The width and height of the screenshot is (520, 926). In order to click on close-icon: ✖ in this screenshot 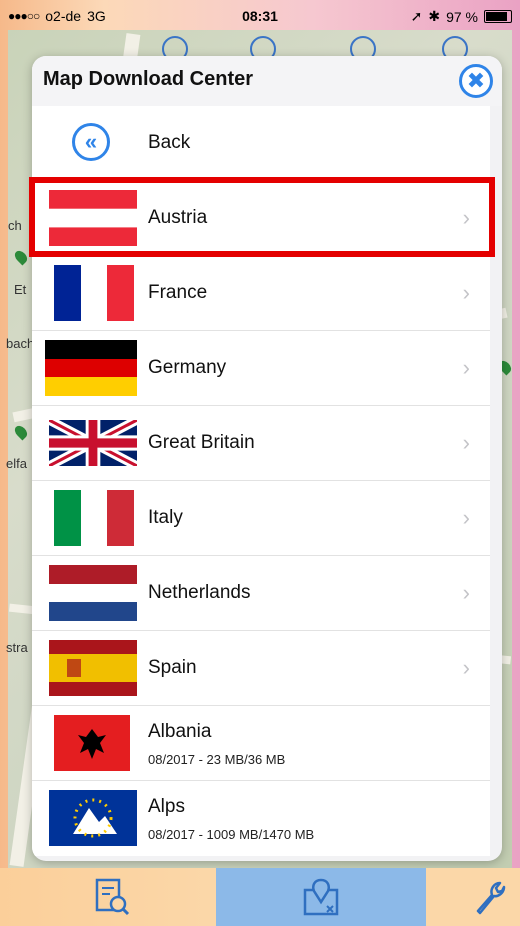, I will do `click(476, 80)`.